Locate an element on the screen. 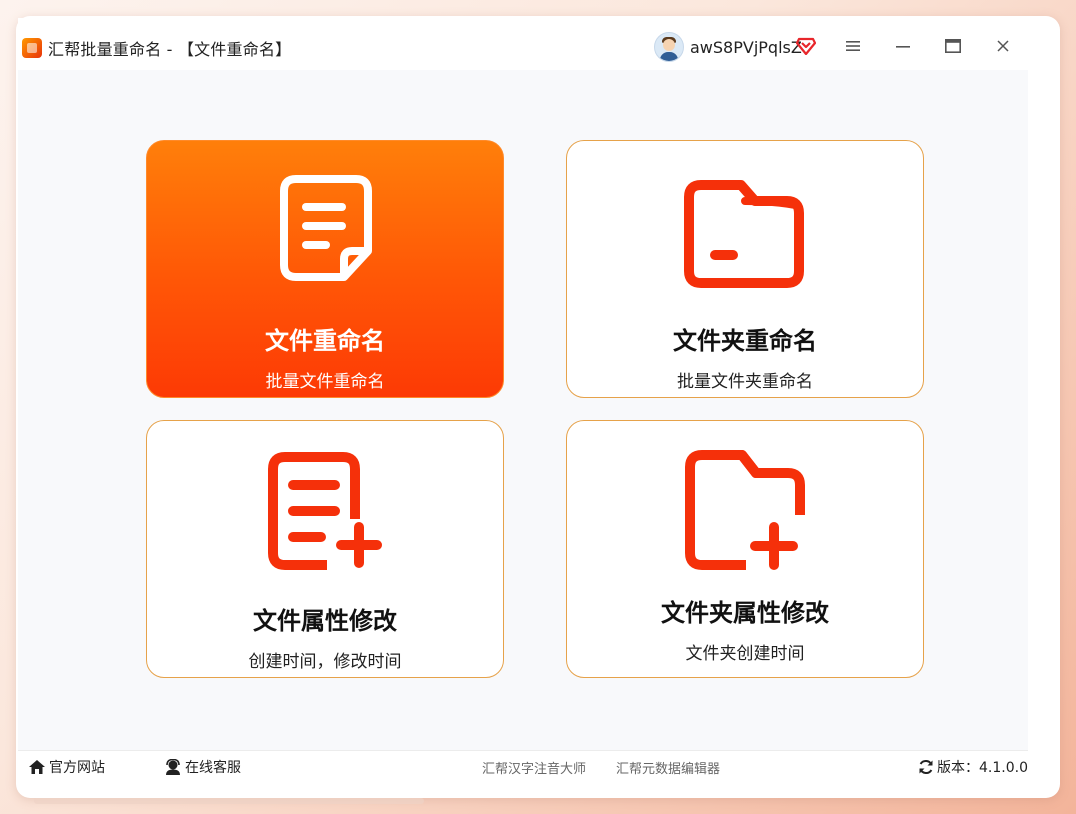 Image resolution: width=1076 pixels, height=814 pixels. document-add-icon is located at coordinates (325, 511).